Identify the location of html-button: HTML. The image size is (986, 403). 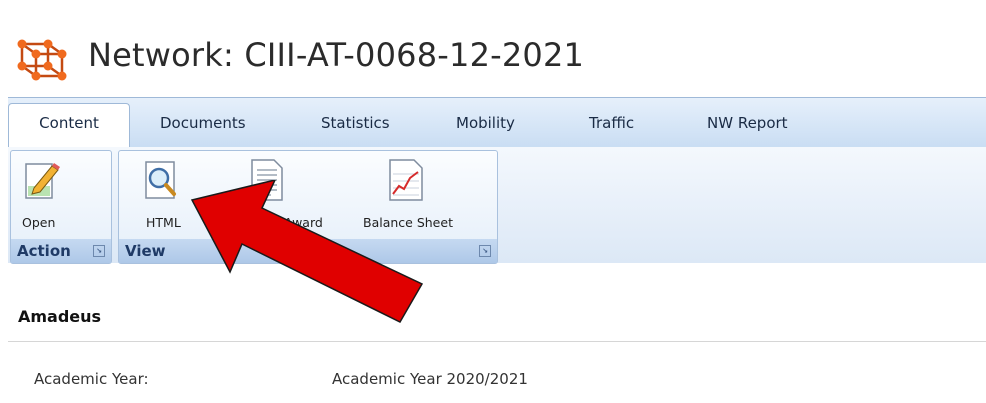
(163, 222).